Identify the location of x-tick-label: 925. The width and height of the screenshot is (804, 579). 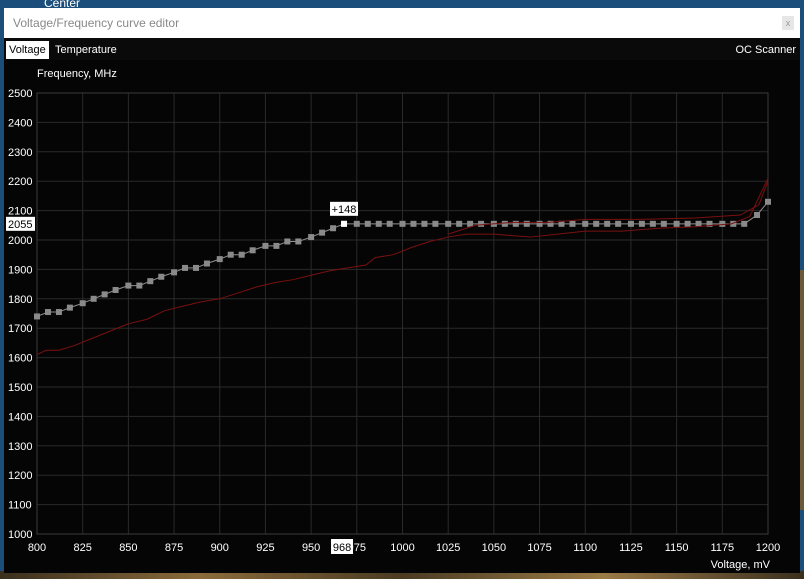
(265, 548).